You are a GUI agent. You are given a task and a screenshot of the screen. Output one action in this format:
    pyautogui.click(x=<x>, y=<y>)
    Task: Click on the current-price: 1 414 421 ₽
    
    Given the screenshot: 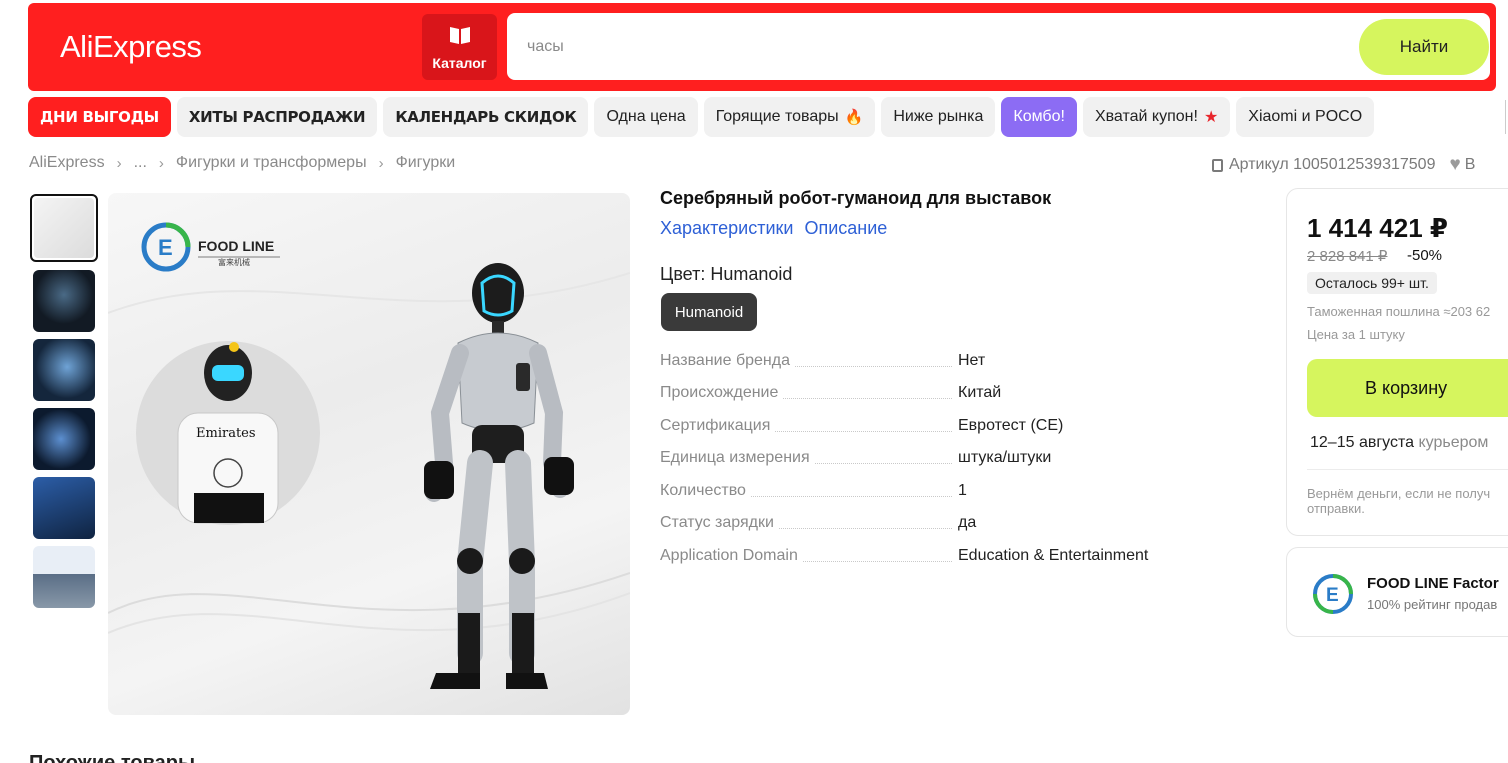 What is the action you would take?
    pyautogui.click(x=1377, y=228)
    